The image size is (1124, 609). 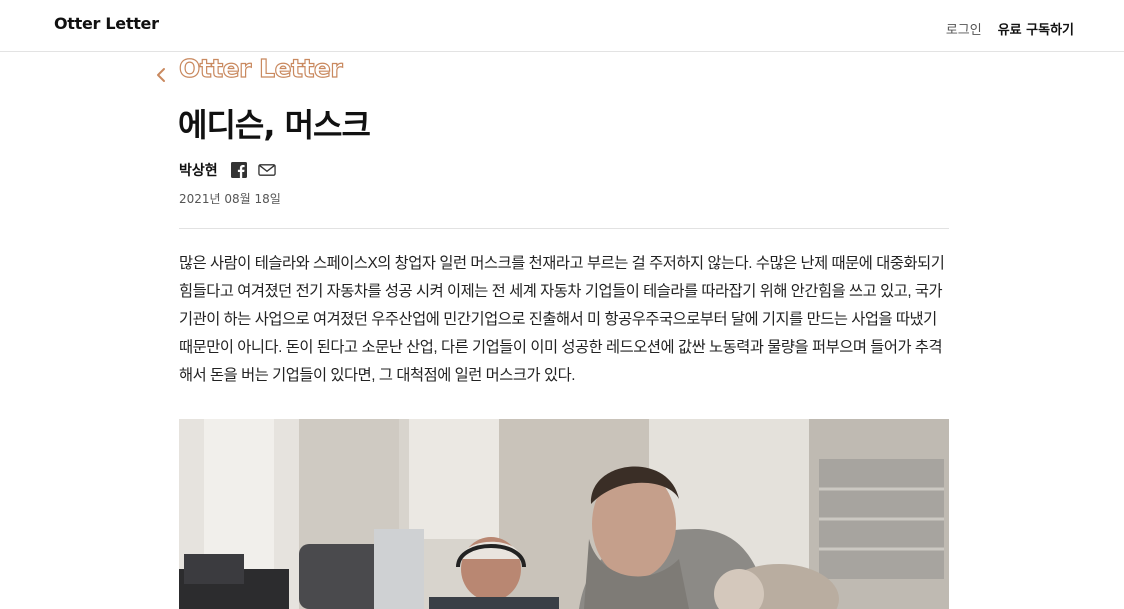 I want to click on publish-date: 2021년 08월 18일, so click(x=230, y=199).